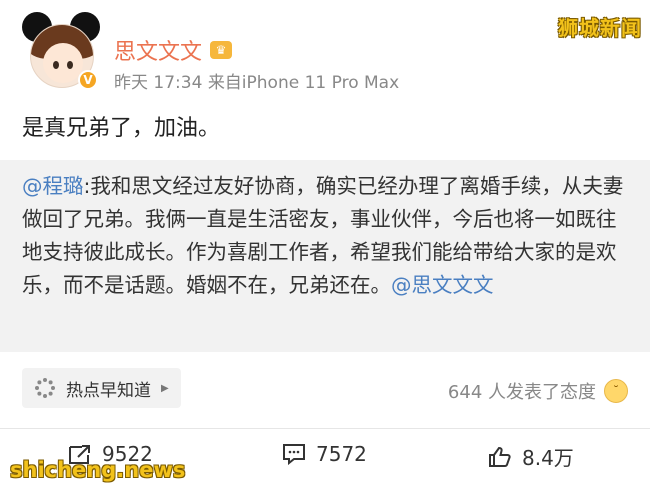 The height and width of the screenshot is (489, 650). Describe the element at coordinates (616, 391) in the screenshot. I see `emoji-face-icon: ˘` at that location.